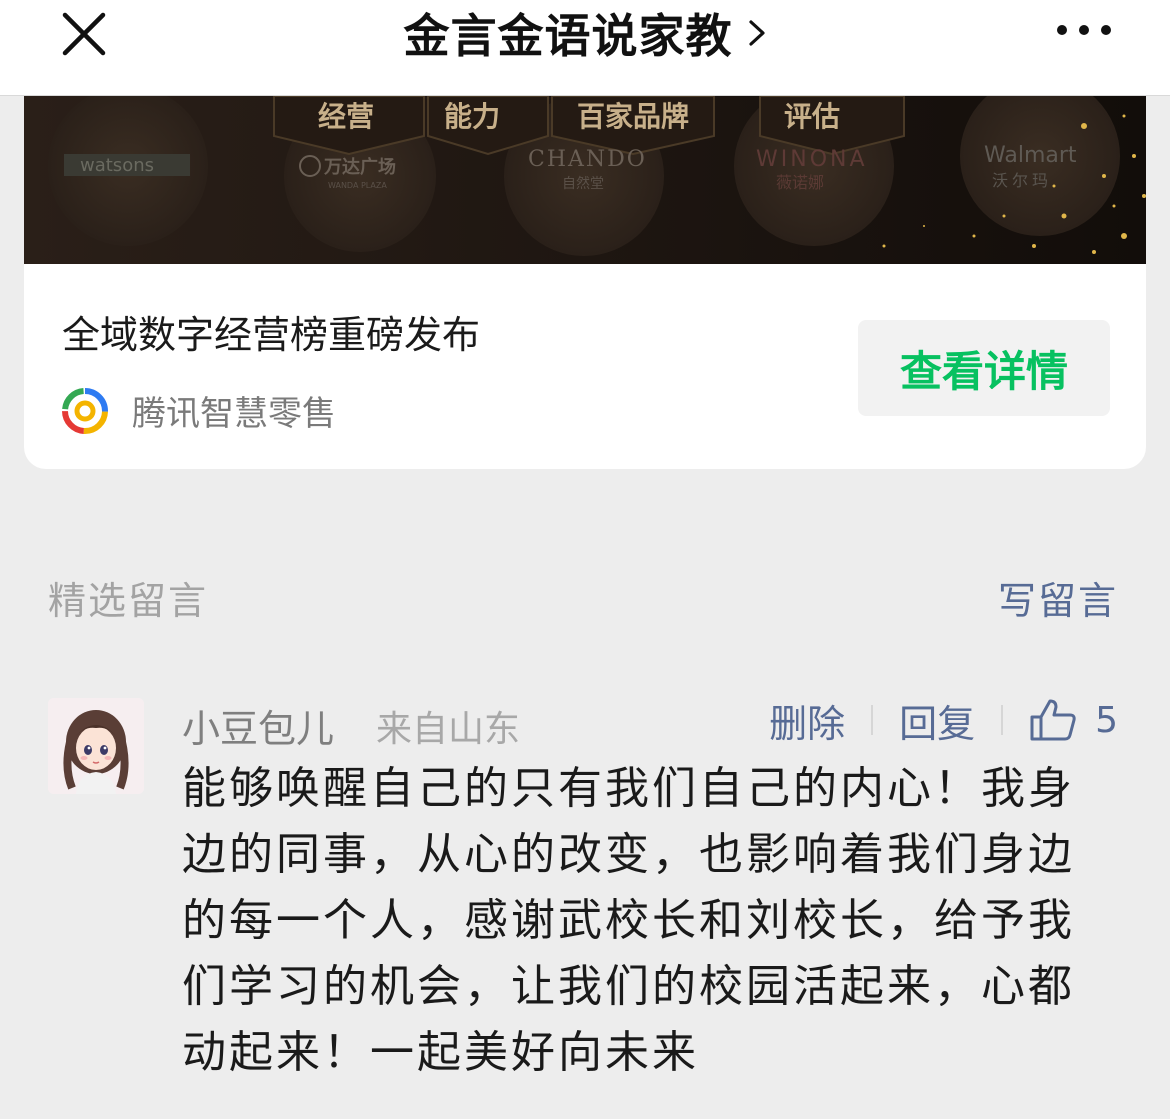 The height and width of the screenshot is (1119, 1170). I want to click on brand-logo-text: WANDA PLAZA, so click(357, 185).